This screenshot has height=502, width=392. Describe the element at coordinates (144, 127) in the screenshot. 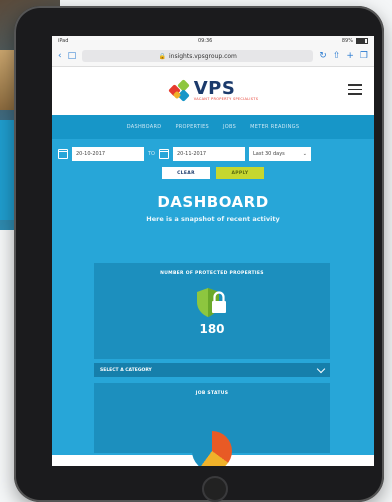

I see `nav-item-dashboard: DASHBOARD` at that location.